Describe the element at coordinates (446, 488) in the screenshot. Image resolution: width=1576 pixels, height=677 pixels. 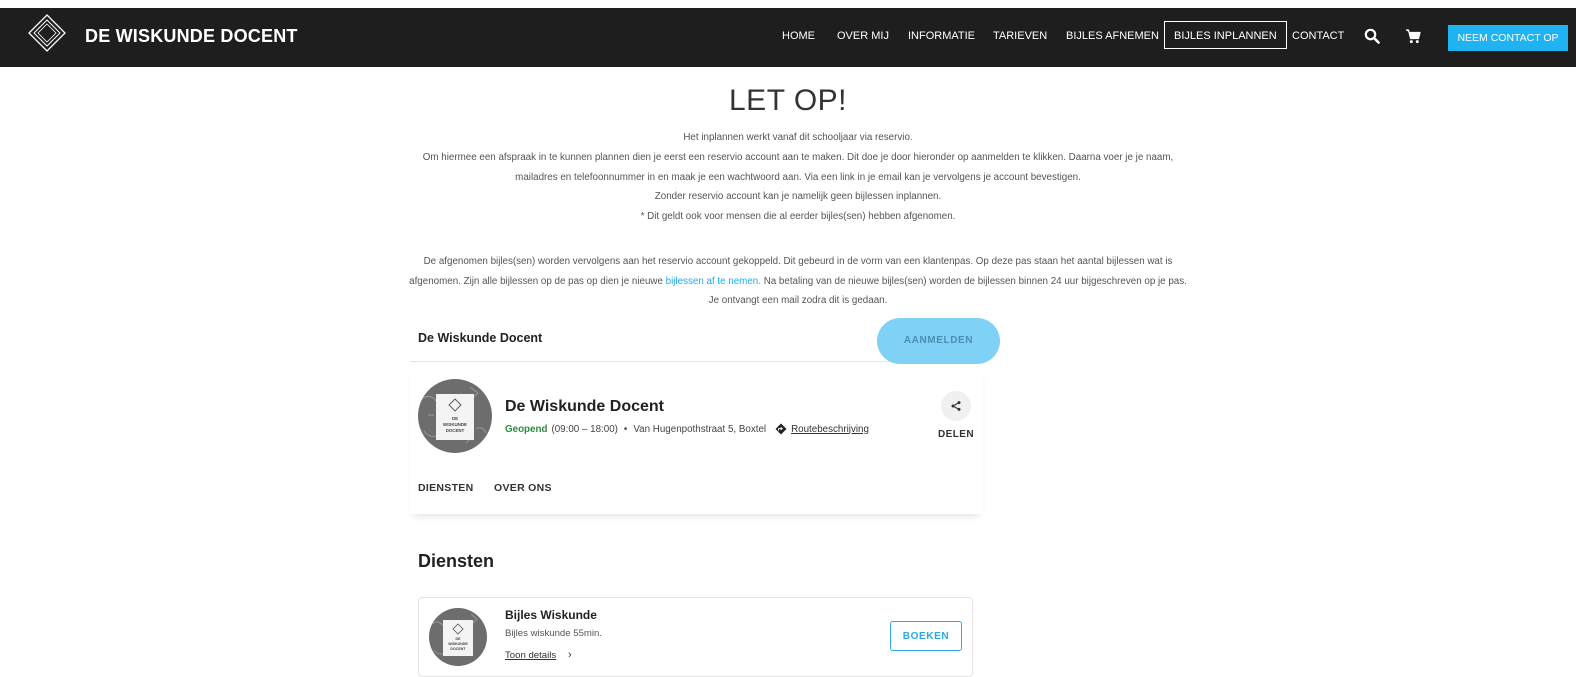
I see `tab-diensten: DIENSTEN` at that location.